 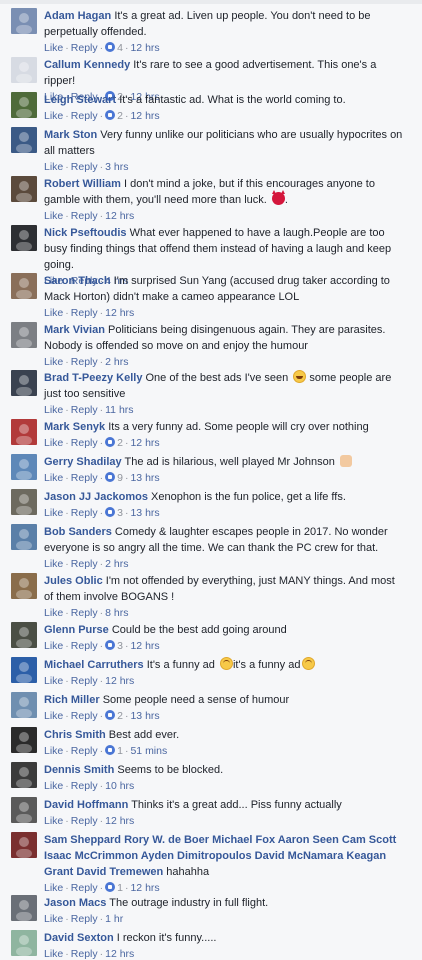 I want to click on commenter-name-link: Brad T-Peezy Kelly, so click(x=93, y=378).